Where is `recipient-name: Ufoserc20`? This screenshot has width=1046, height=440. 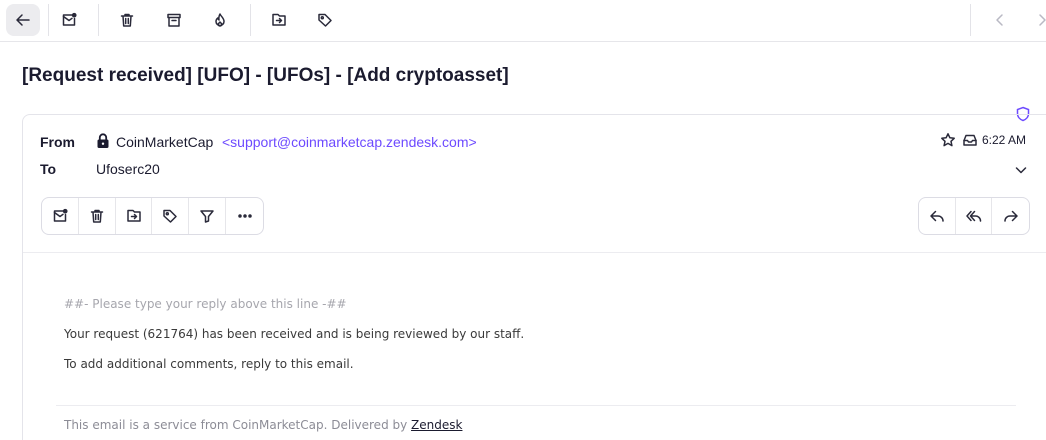
recipient-name: Ufoserc20 is located at coordinates (128, 169).